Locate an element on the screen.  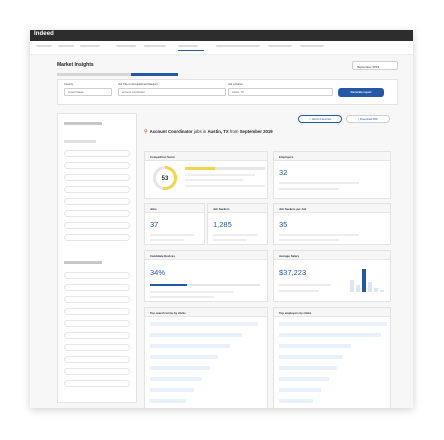
job-label: Job Title or Occupational Category is located at coordinates (138, 84).